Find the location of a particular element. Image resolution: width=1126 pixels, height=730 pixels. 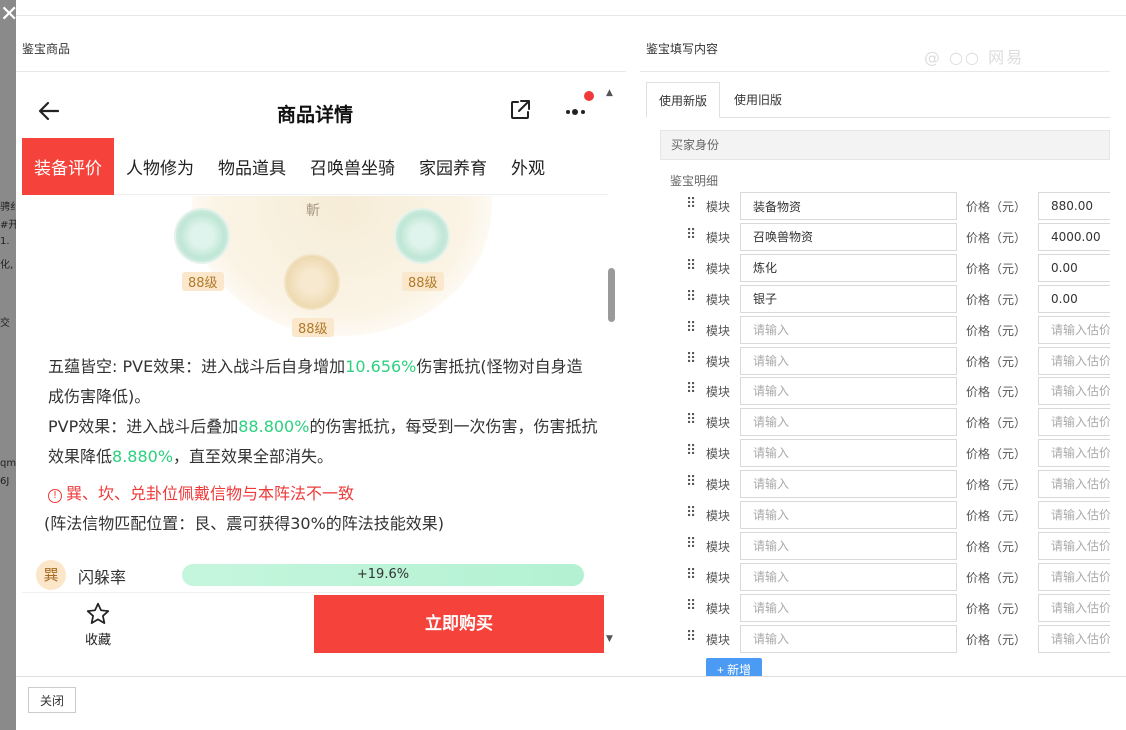

section-appraisal-details: 鉴宝明细 is located at coordinates (694, 181).